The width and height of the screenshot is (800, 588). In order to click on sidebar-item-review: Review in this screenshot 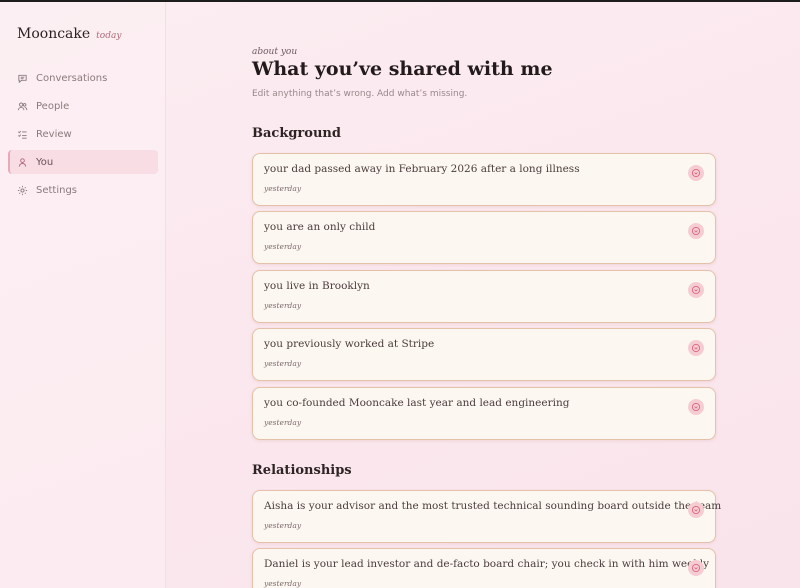, I will do `click(83, 134)`.